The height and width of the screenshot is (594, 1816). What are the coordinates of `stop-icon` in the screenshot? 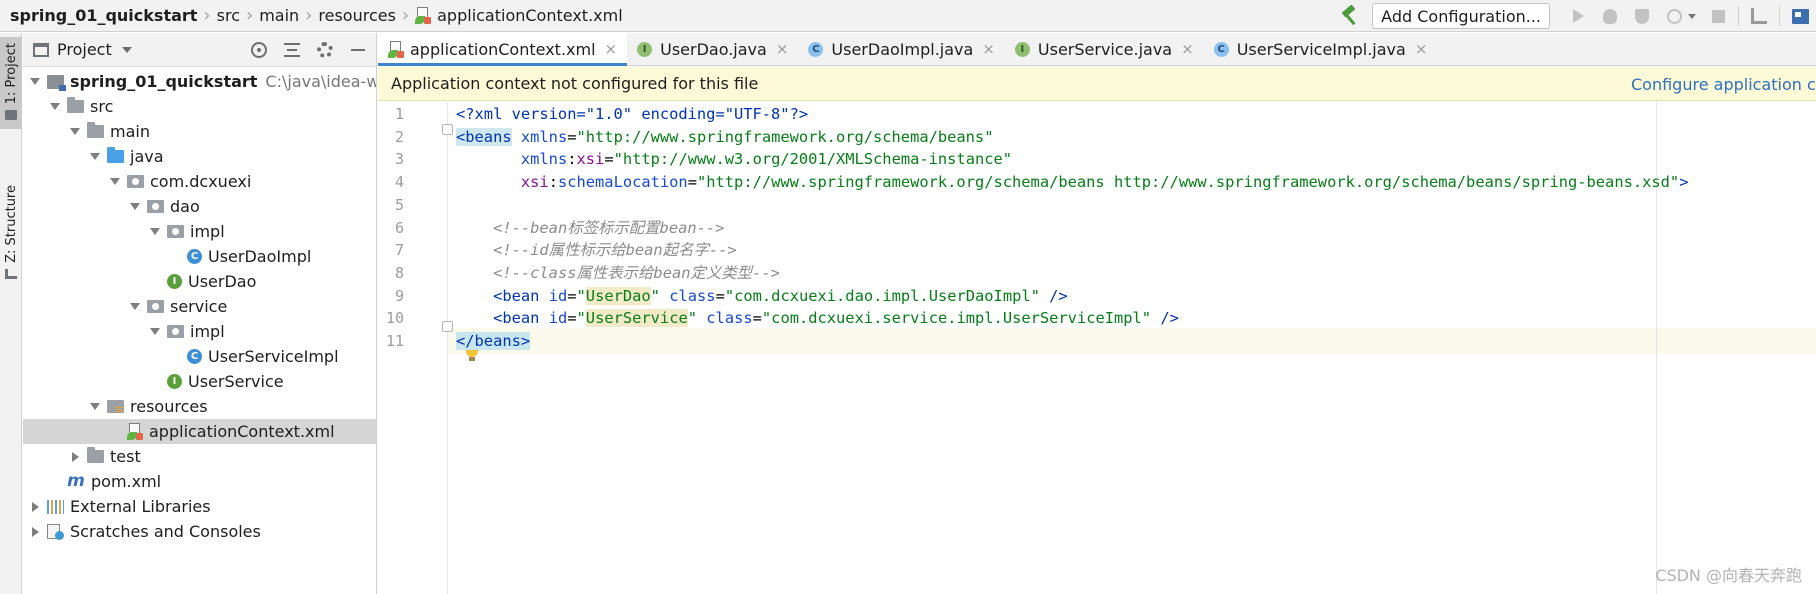 It's located at (1718, 16).